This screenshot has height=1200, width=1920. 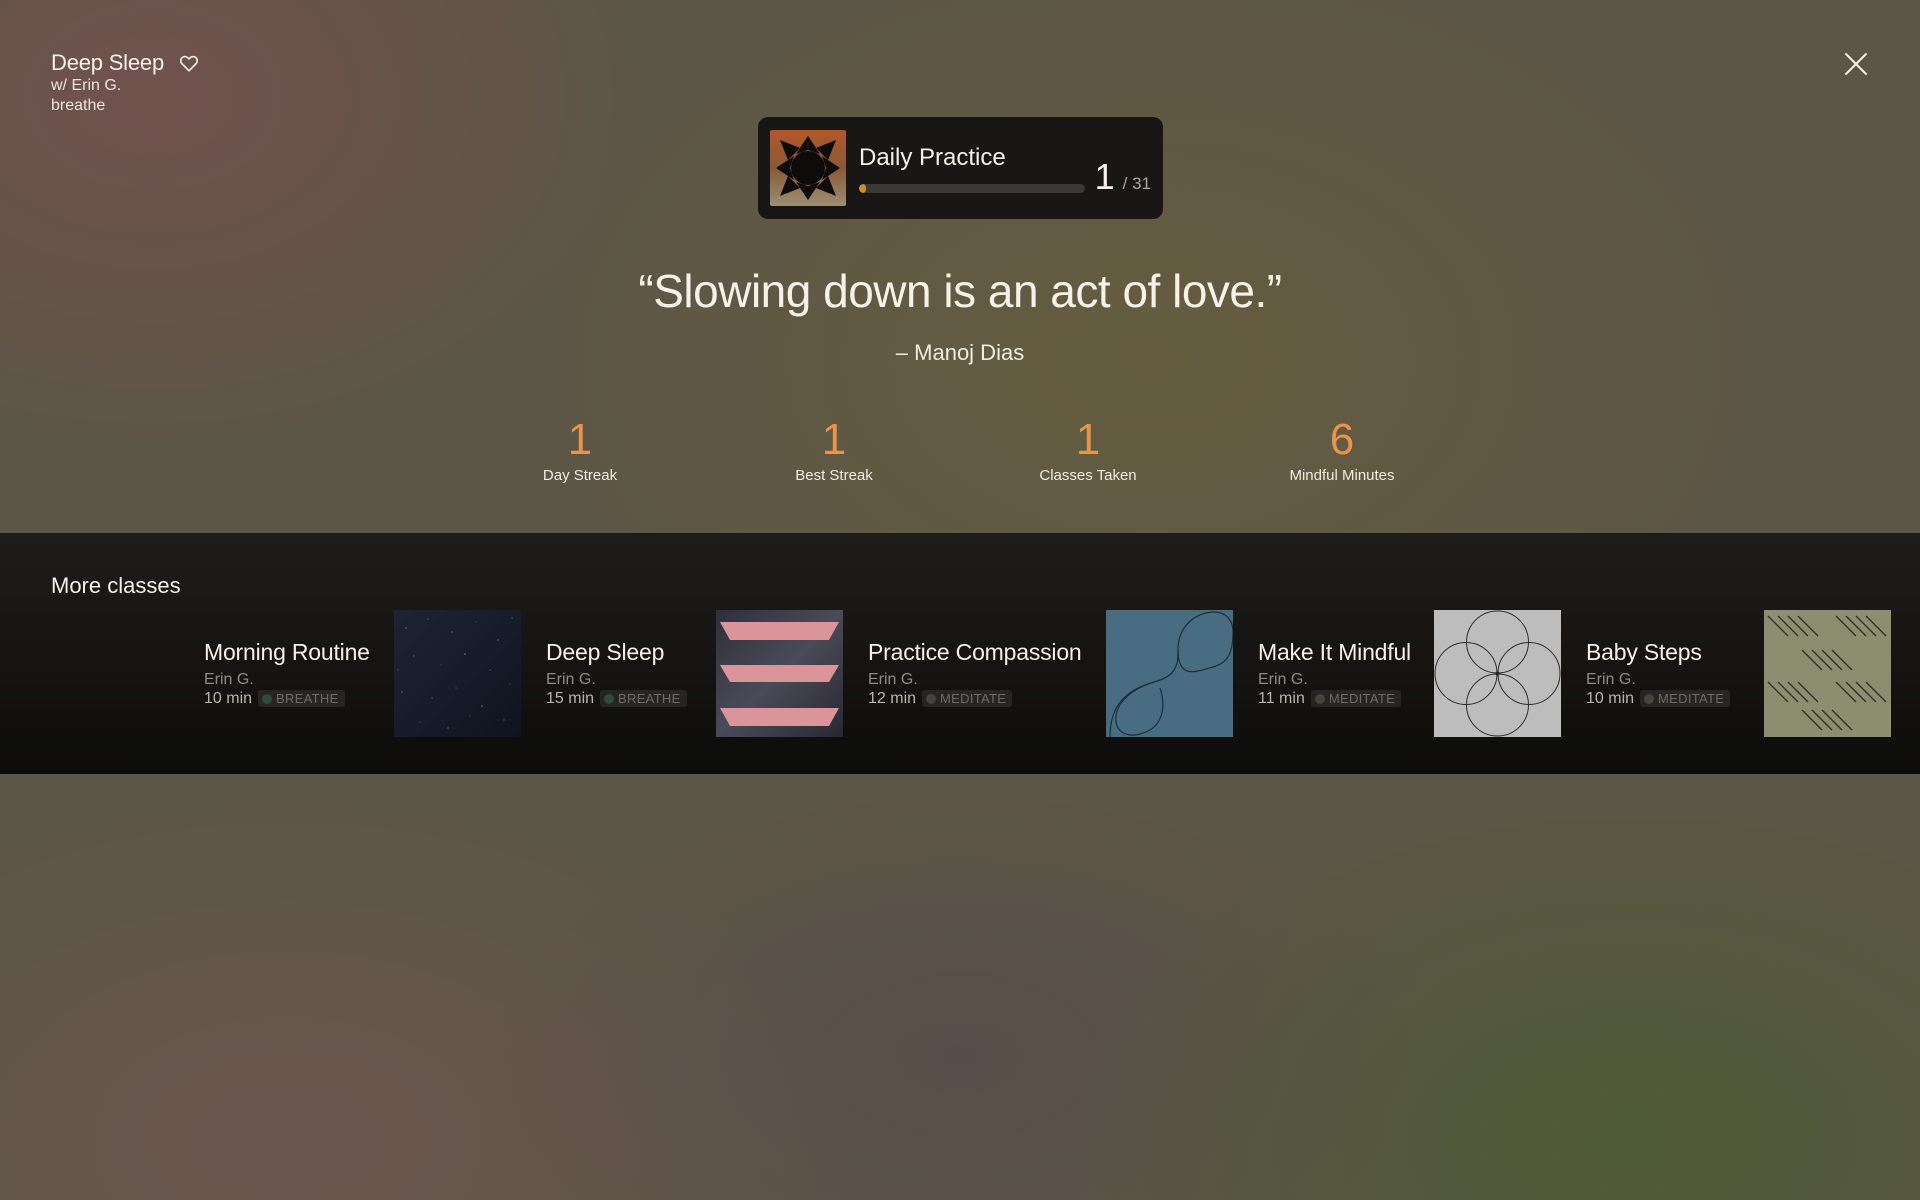 I want to click on stat-best-streak: 1 Best Streak, so click(x=834, y=449).